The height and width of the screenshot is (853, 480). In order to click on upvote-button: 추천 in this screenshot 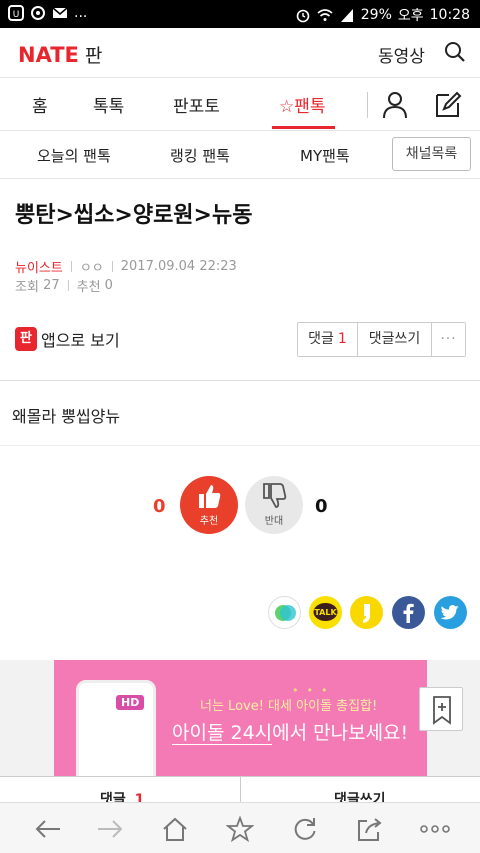, I will do `click(209, 505)`.